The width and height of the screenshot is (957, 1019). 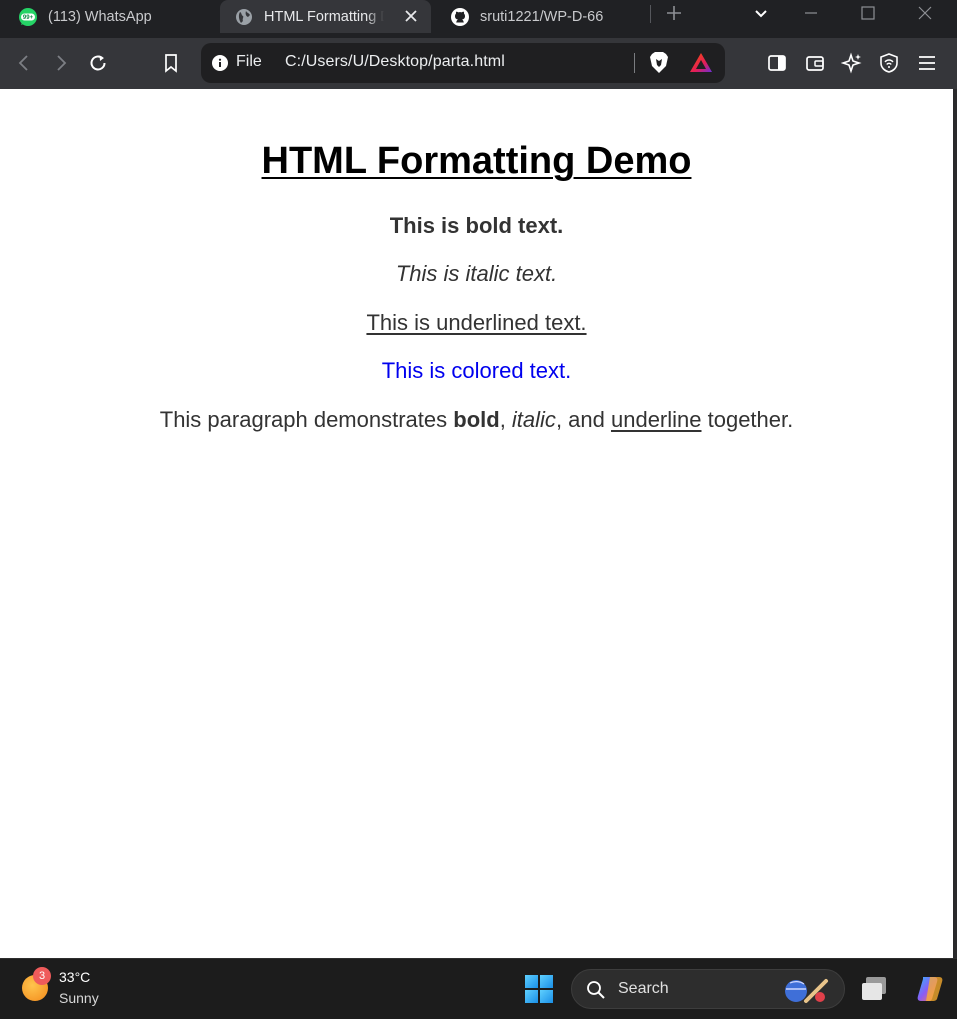 What do you see at coordinates (24, 63) in the screenshot?
I see `back-icon` at bounding box center [24, 63].